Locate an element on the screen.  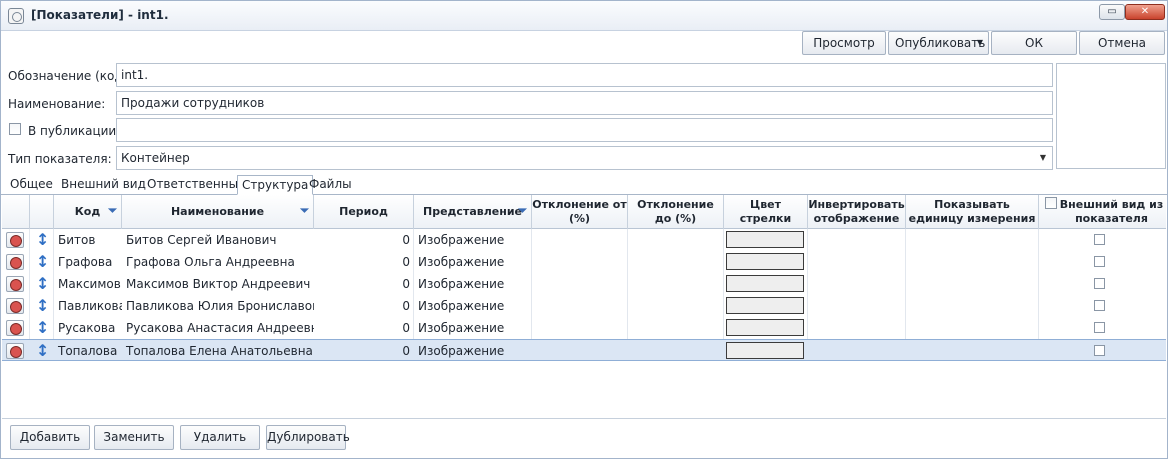
app-icon is located at coordinates (16, 16).